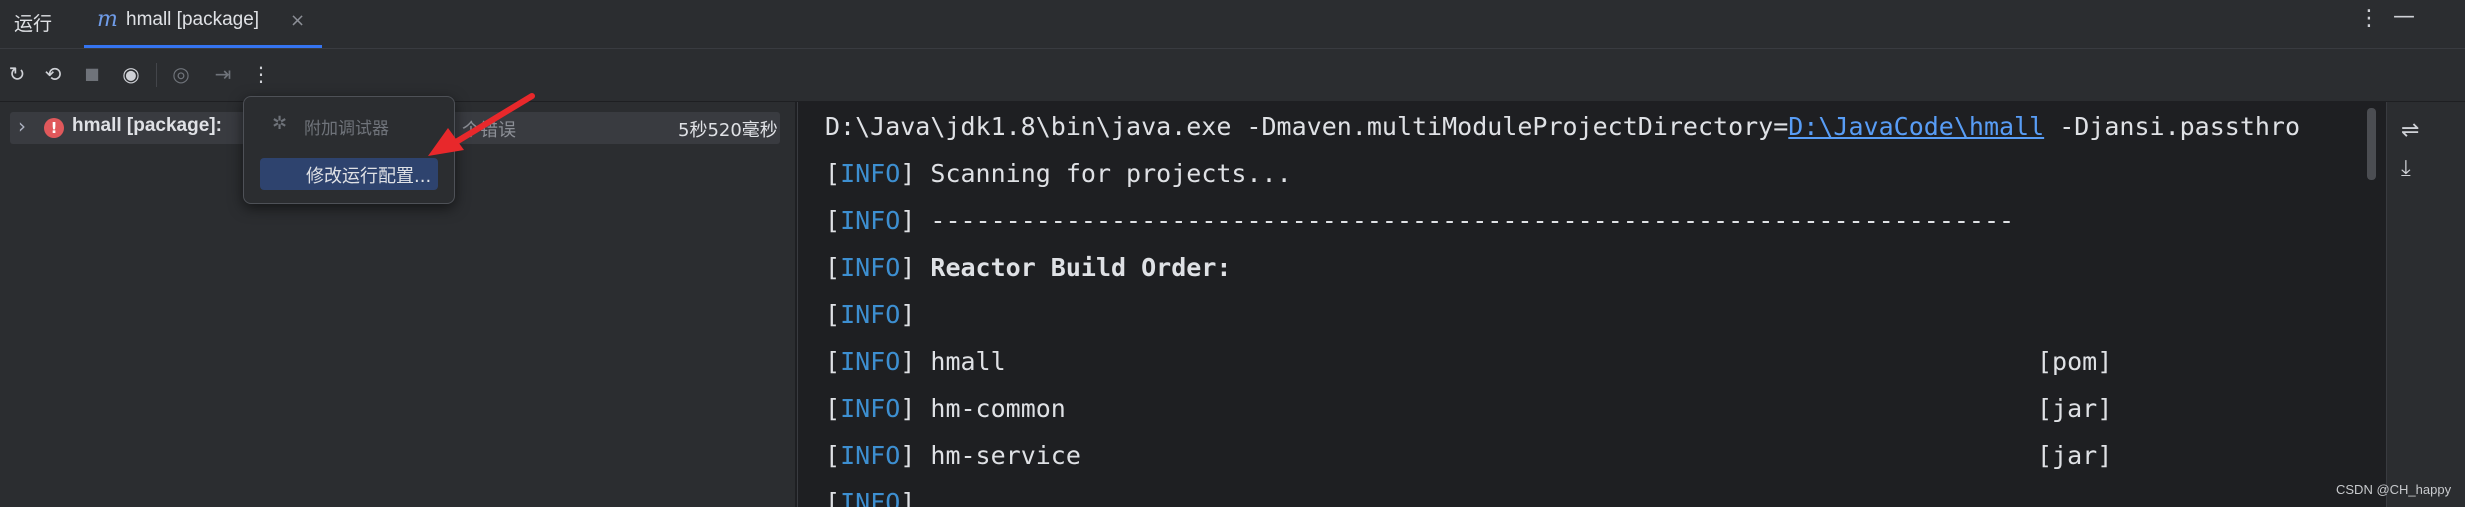 The width and height of the screenshot is (2465, 507). I want to click on tab-hmall-package: m hmall [package] ×, so click(203, 24).